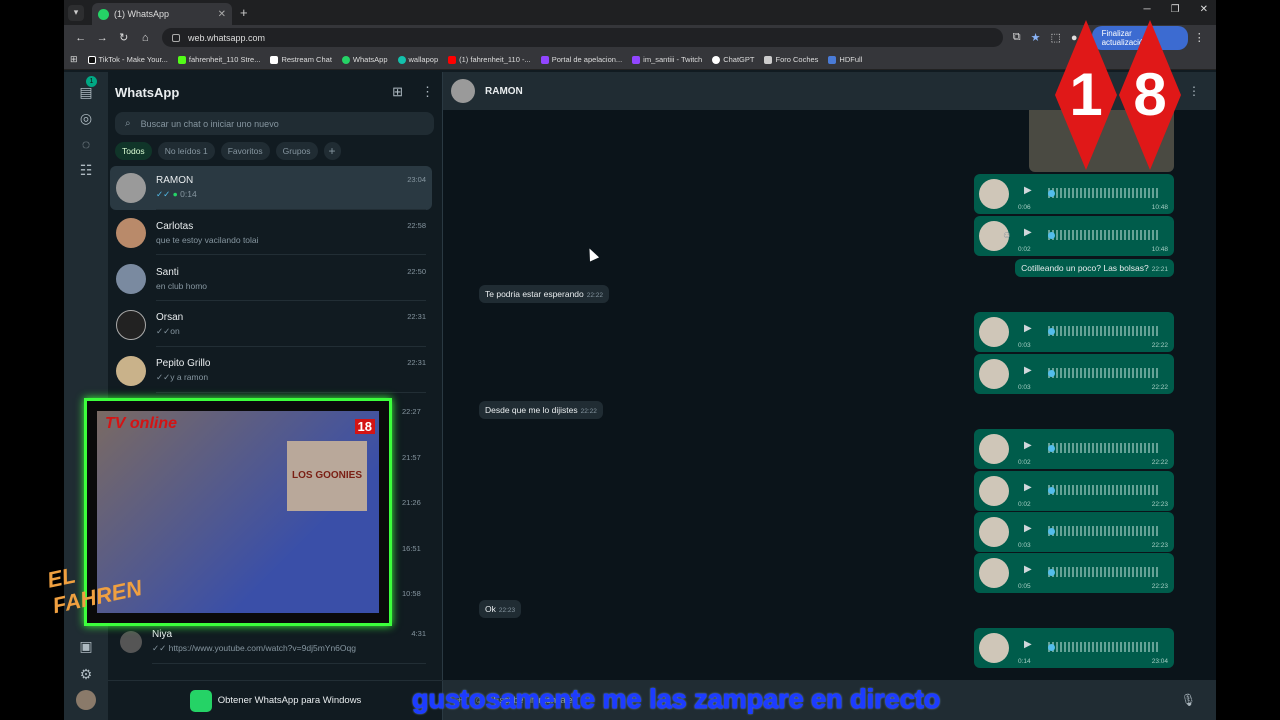  Describe the element at coordinates (463, 91) in the screenshot. I see `contact-avatar` at that location.